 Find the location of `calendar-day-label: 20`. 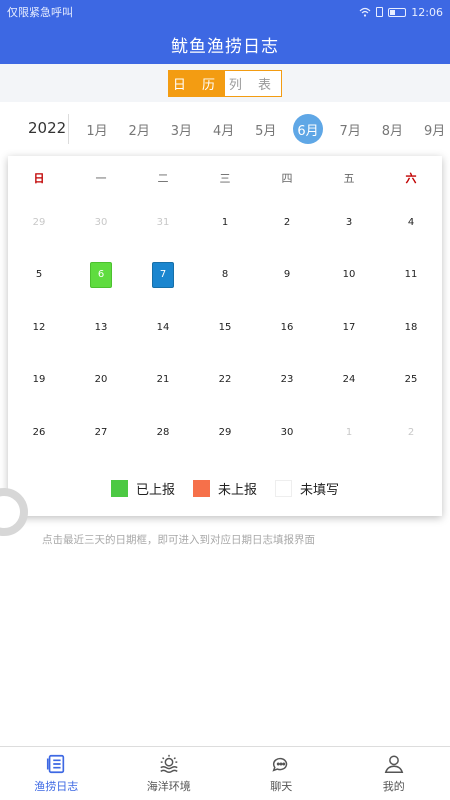

calendar-day-label: 20 is located at coordinates (101, 380).